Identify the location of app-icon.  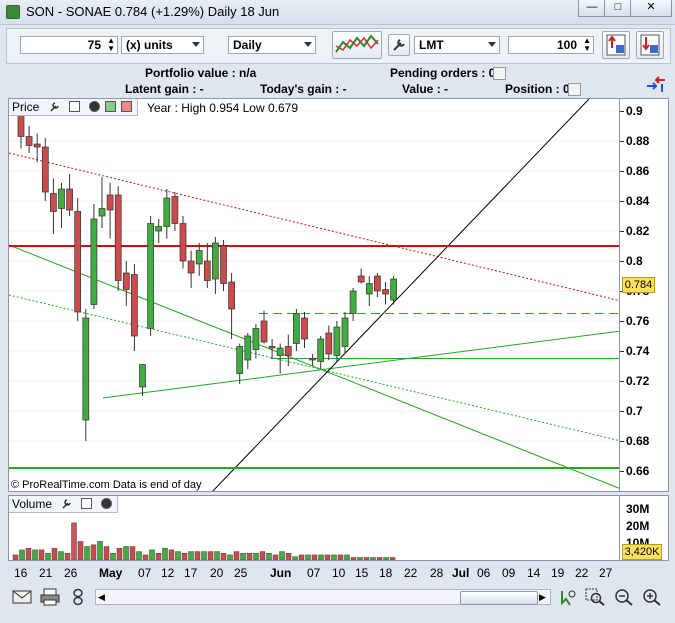
(13, 12).